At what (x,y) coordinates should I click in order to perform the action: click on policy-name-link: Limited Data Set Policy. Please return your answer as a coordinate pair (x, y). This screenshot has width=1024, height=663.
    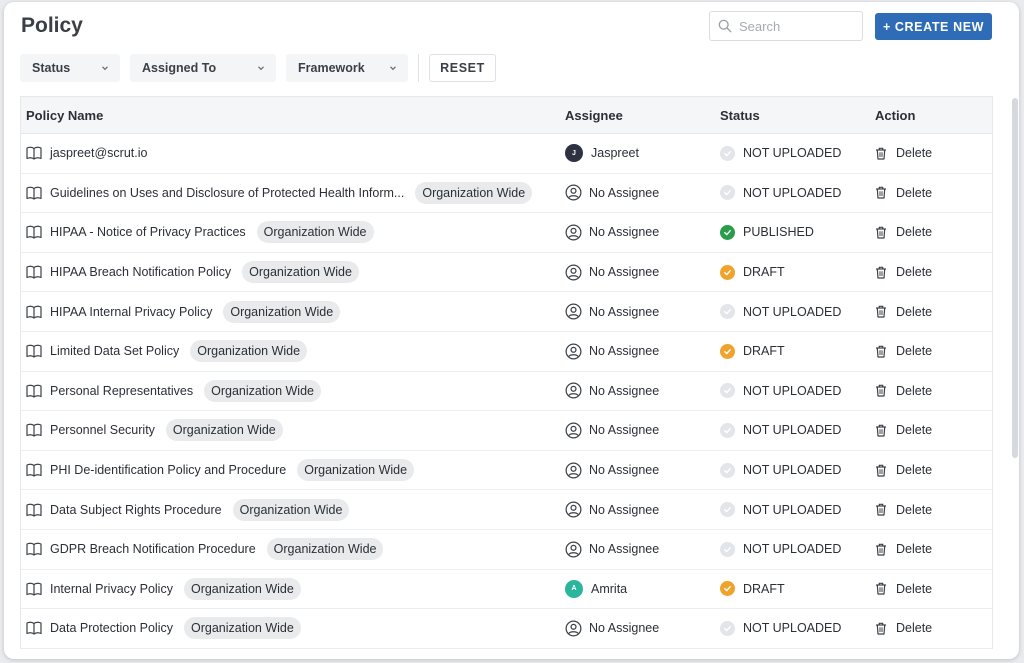
    Looking at the image, I should click on (114, 351).